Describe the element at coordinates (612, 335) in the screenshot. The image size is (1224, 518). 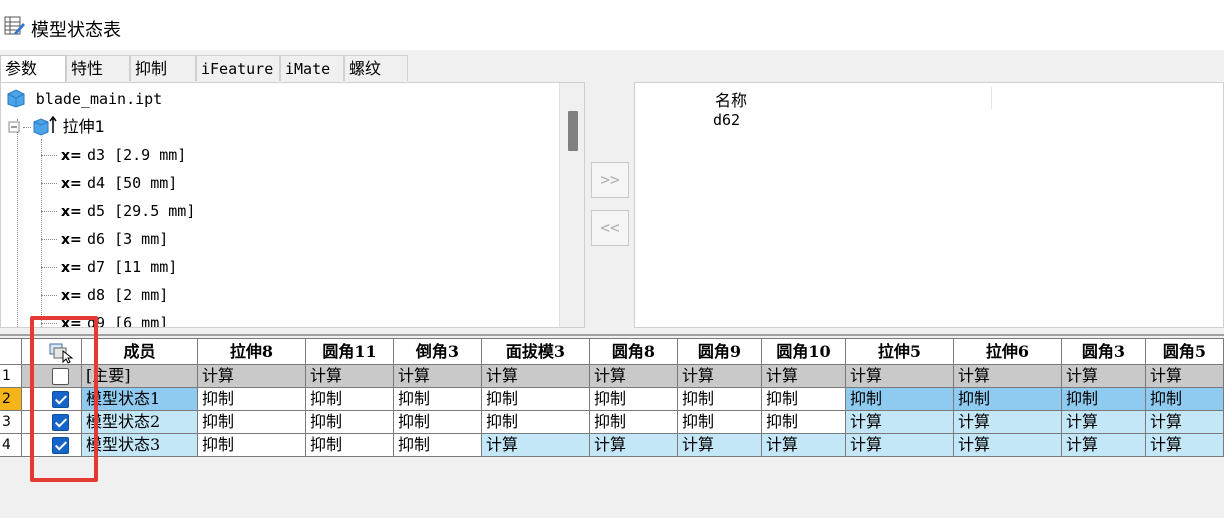
I see `pane-splitter` at that location.